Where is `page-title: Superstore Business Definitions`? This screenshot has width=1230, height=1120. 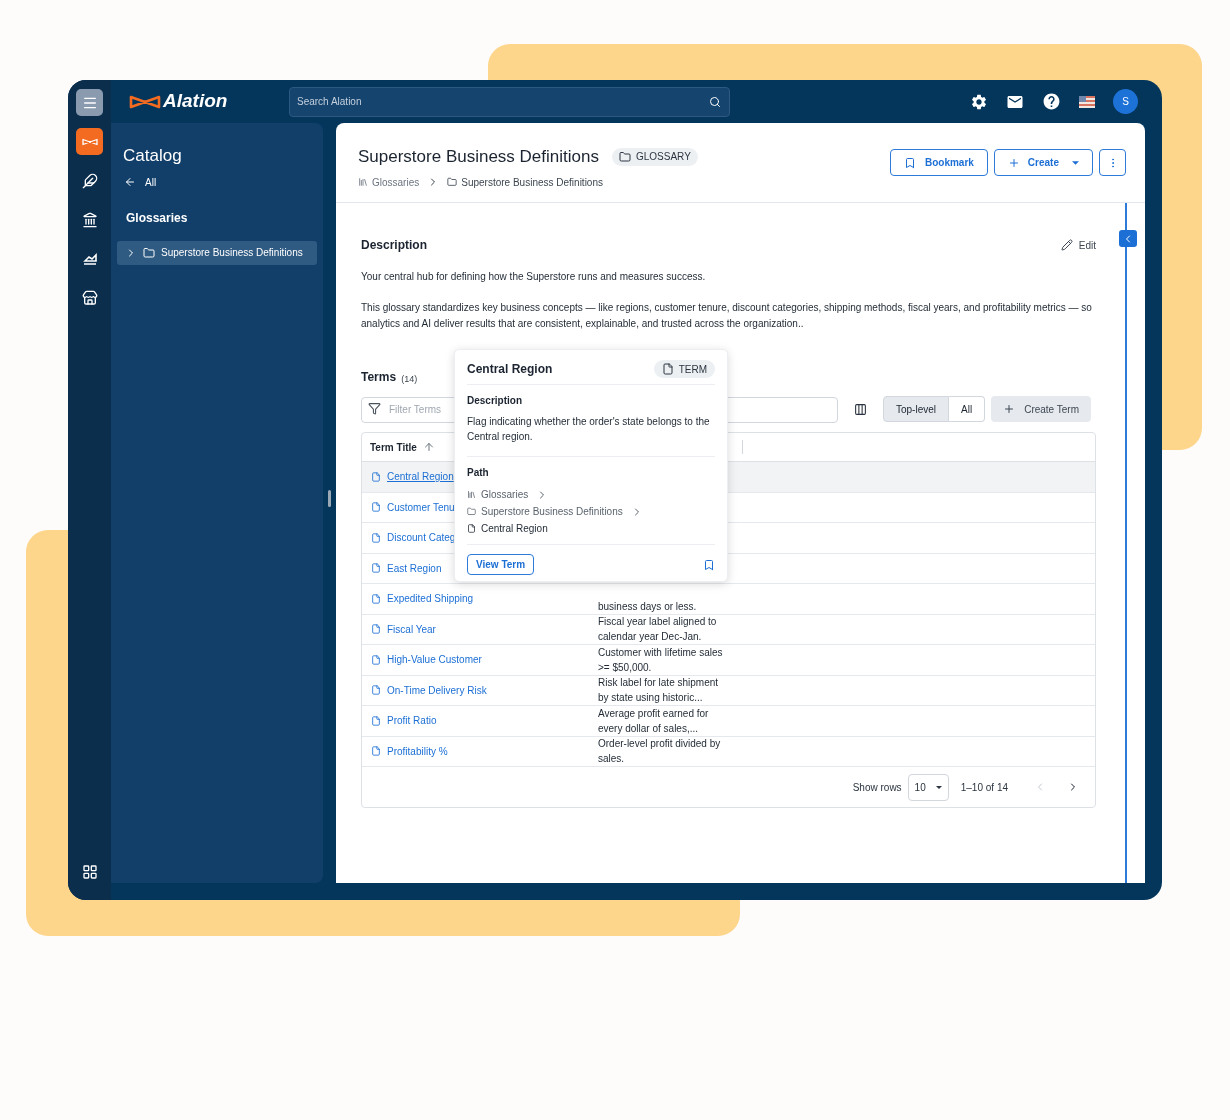 page-title: Superstore Business Definitions is located at coordinates (478, 157).